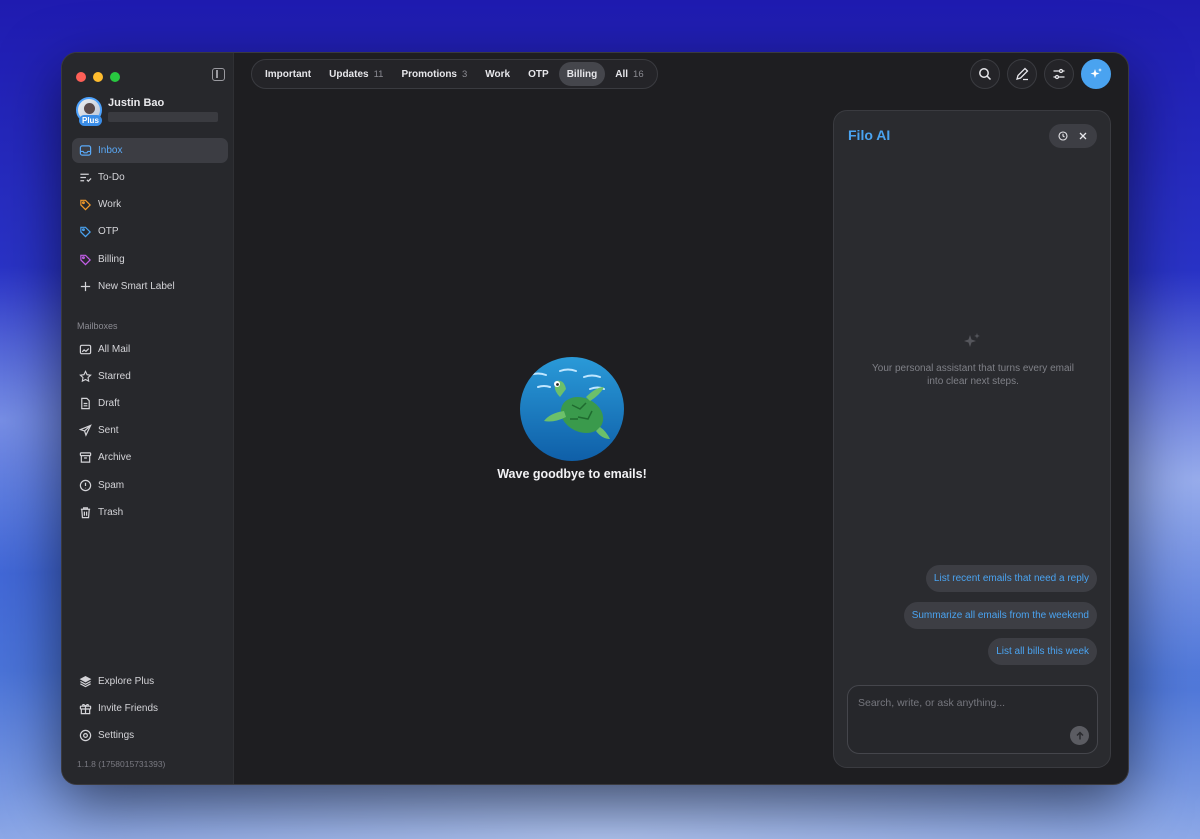 The image size is (1200, 839). Describe the element at coordinates (629, 74) in the screenshot. I see `tab-all: All 16` at that location.